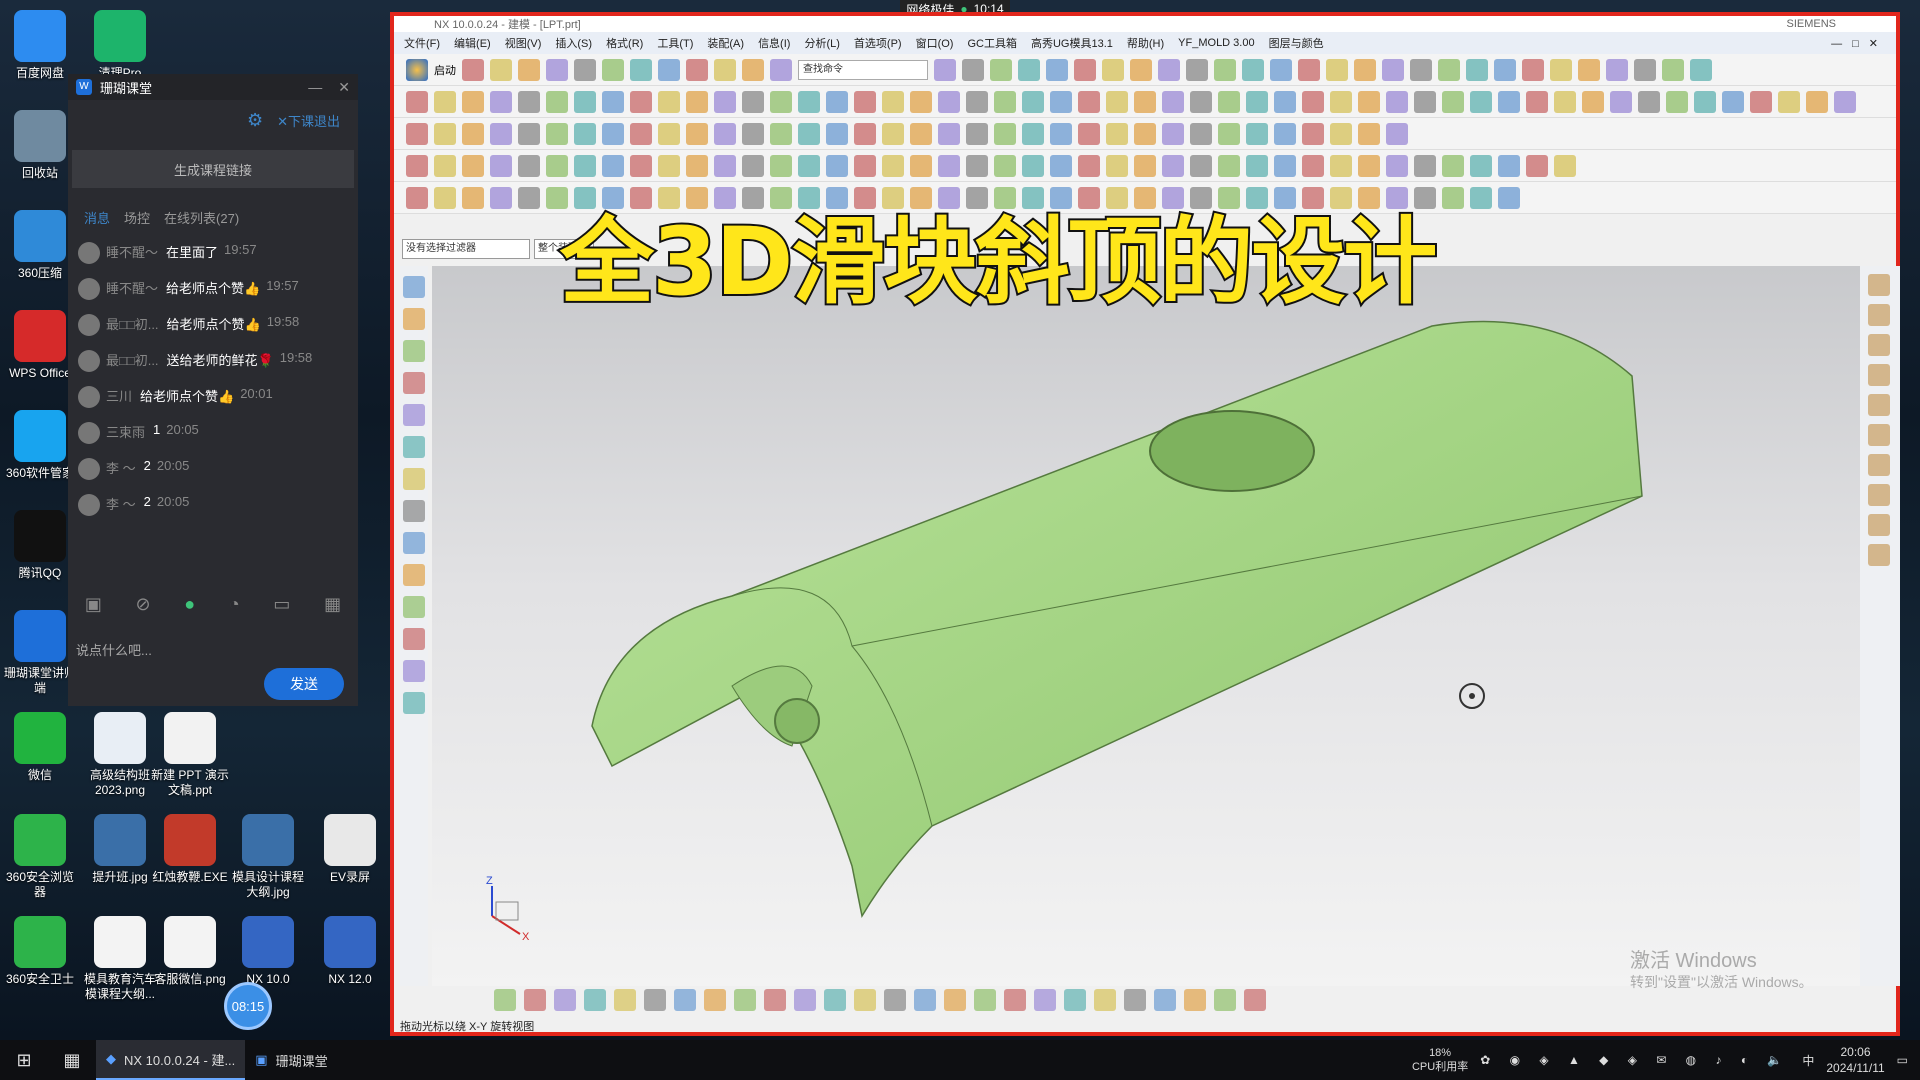  Describe the element at coordinates (1145, 43) in the screenshot. I see `menu-item: 帮助(H)` at that location.